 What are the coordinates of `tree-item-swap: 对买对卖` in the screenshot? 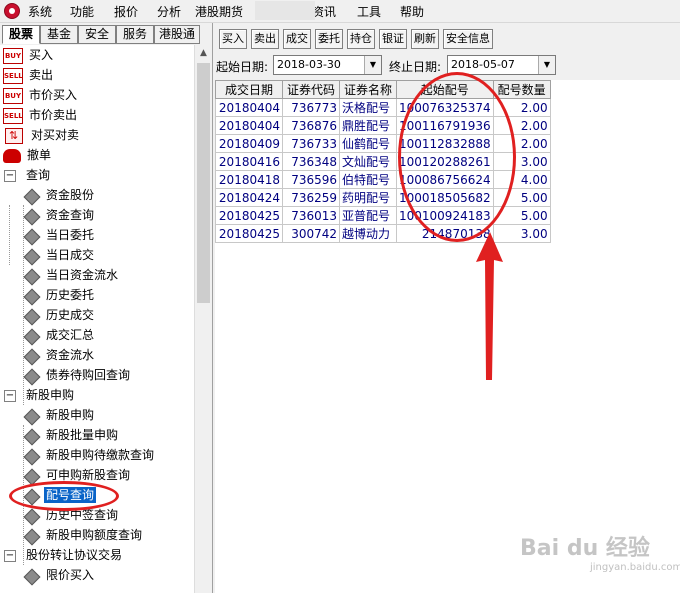 It's located at (43, 135).